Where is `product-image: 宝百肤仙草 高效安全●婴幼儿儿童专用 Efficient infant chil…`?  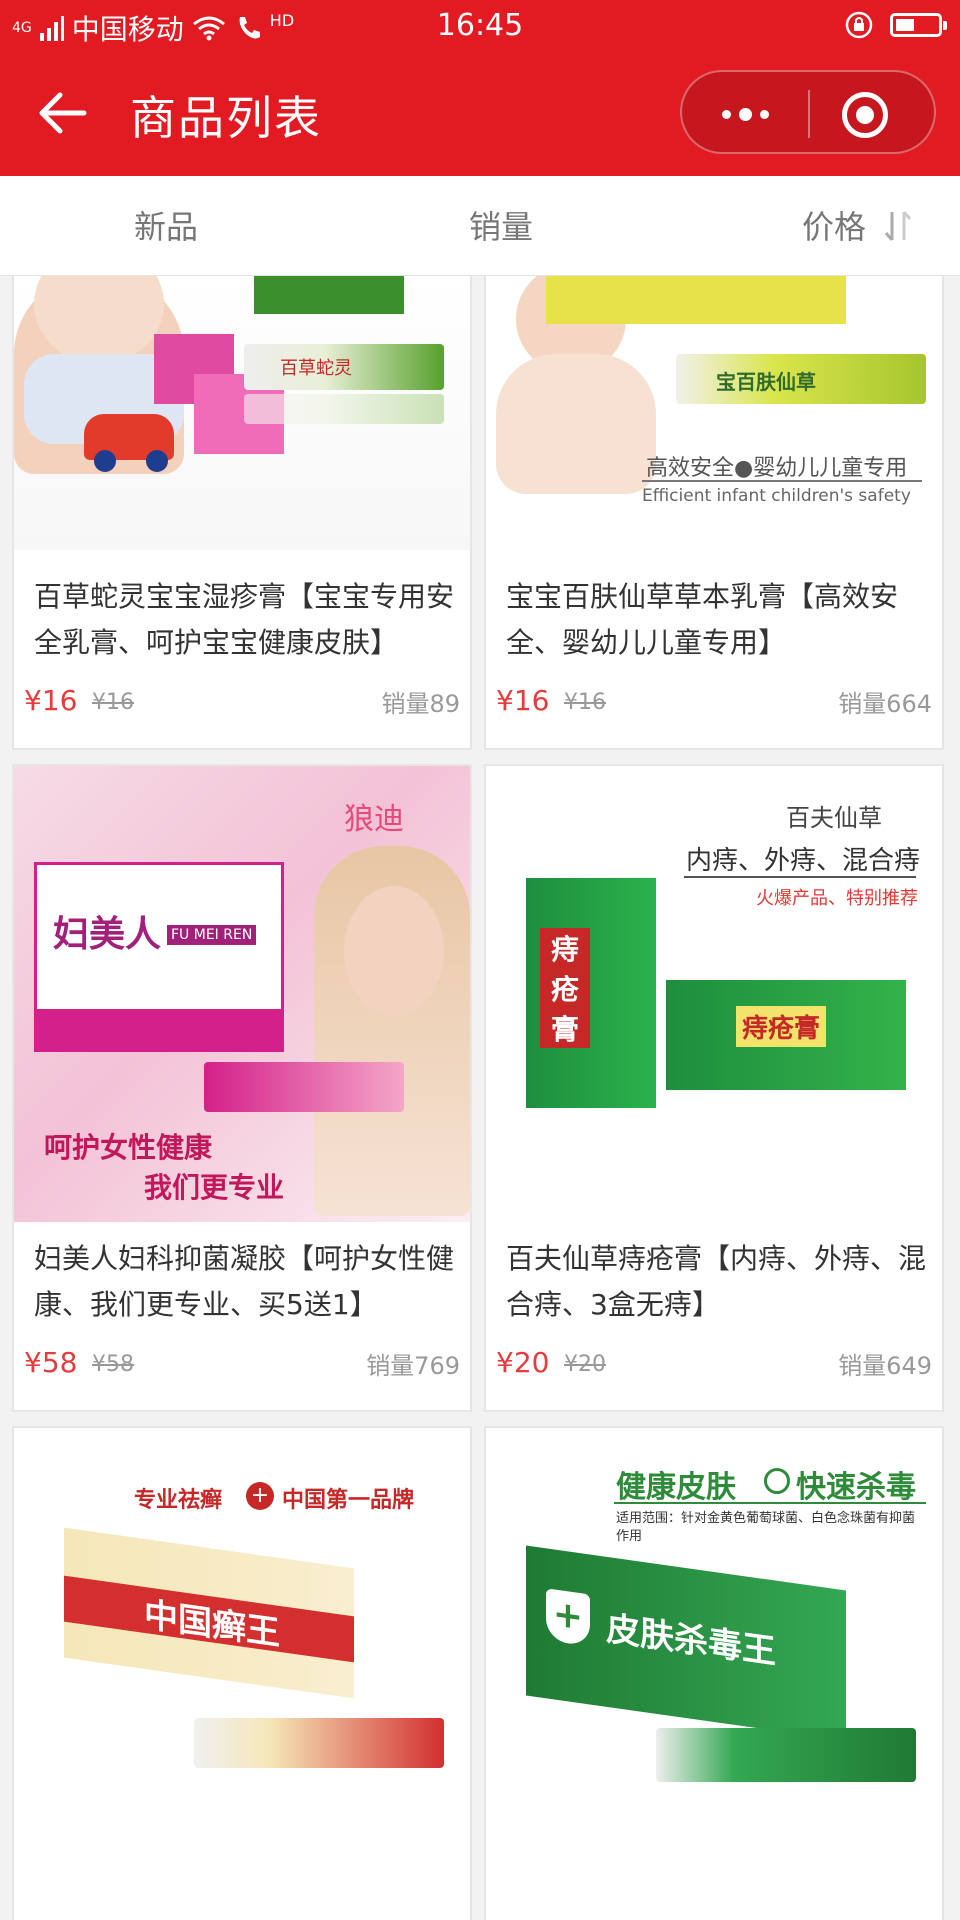 product-image: 宝百肤仙草 高效安全●婴幼儿儿童专用 Efficient infant chil… is located at coordinates (714, 413).